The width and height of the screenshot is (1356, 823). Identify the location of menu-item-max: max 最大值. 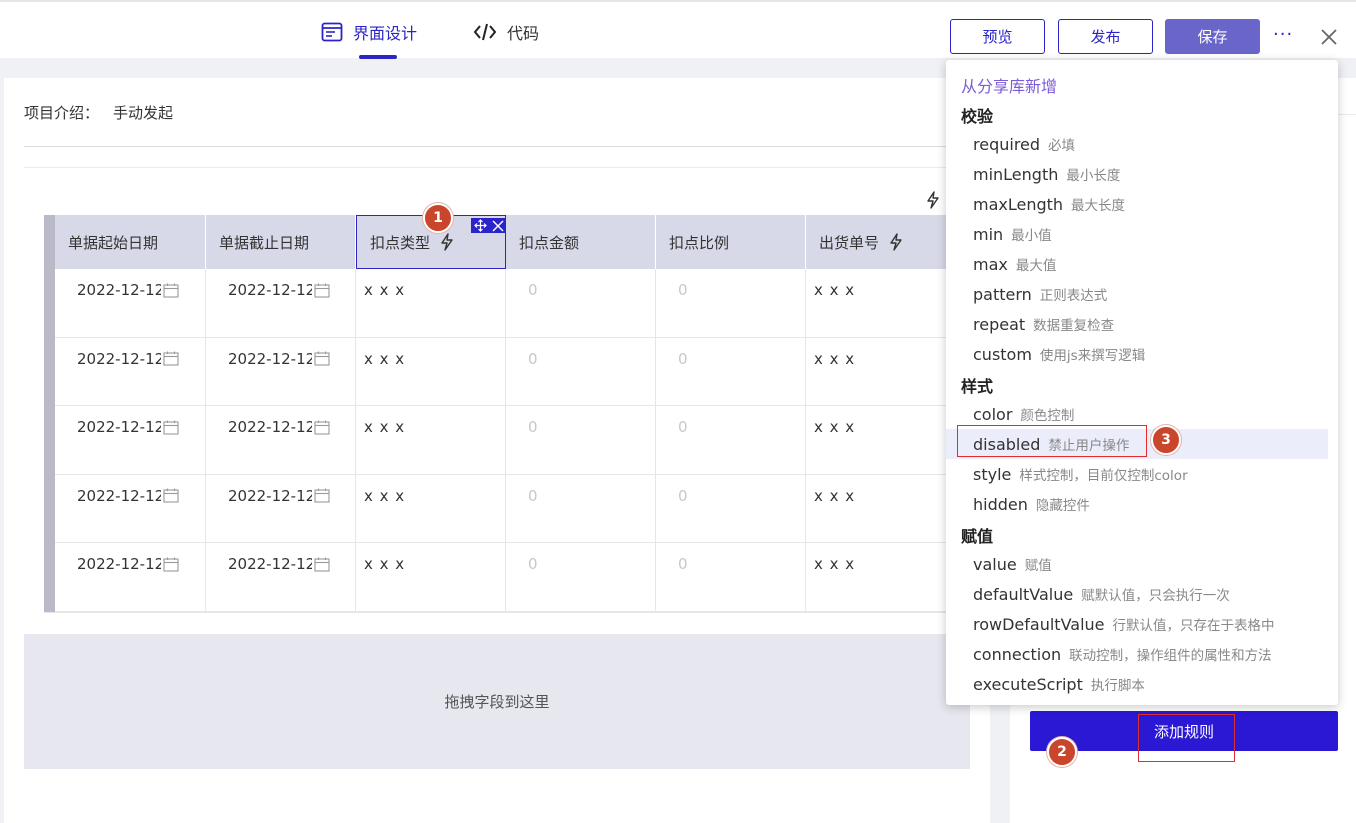
(1137, 264).